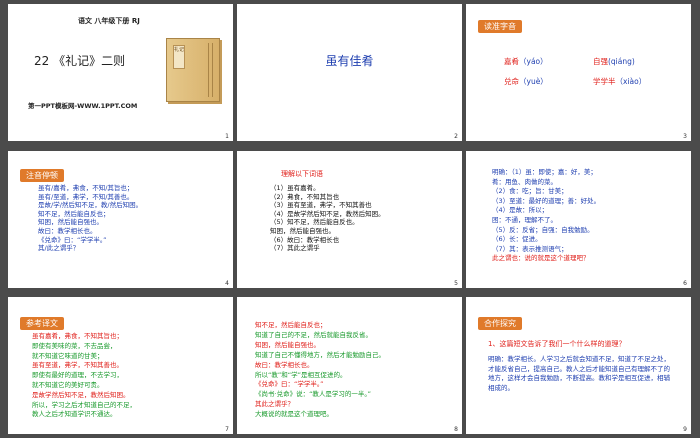  What do you see at coordinates (546, 200) in the screenshot?
I see `text-line: （3）至道：最好的道理；善：好处。` at bounding box center [546, 200].